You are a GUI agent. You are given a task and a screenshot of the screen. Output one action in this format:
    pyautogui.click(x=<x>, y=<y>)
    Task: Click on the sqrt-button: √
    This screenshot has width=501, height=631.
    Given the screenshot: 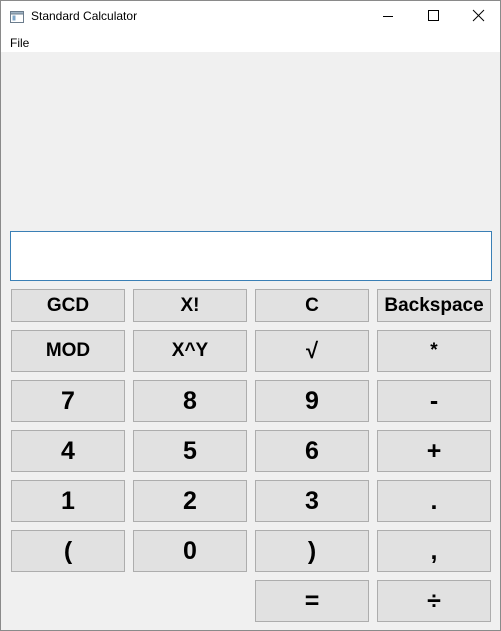 What is the action you would take?
    pyautogui.click(x=312, y=351)
    